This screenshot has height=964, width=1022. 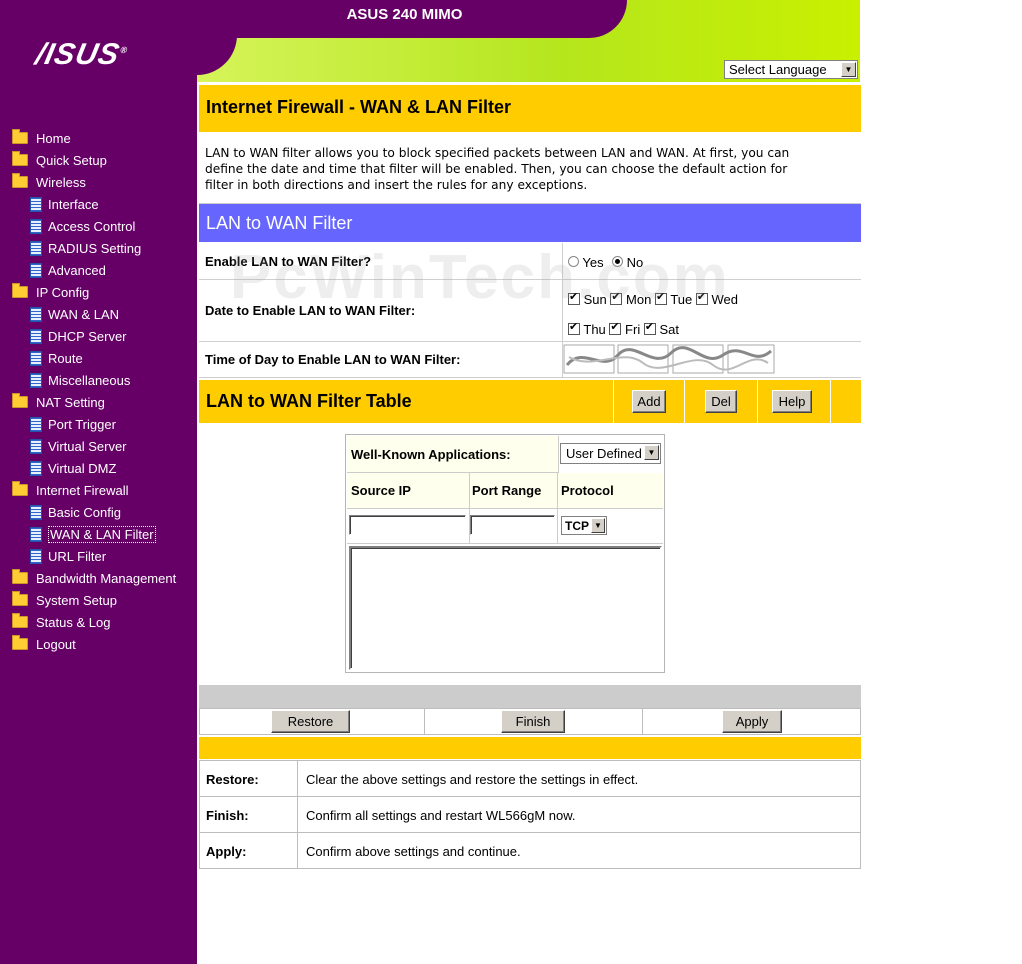 What do you see at coordinates (721, 401) in the screenshot?
I see `del-button: Del` at bounding box center [721, 401].